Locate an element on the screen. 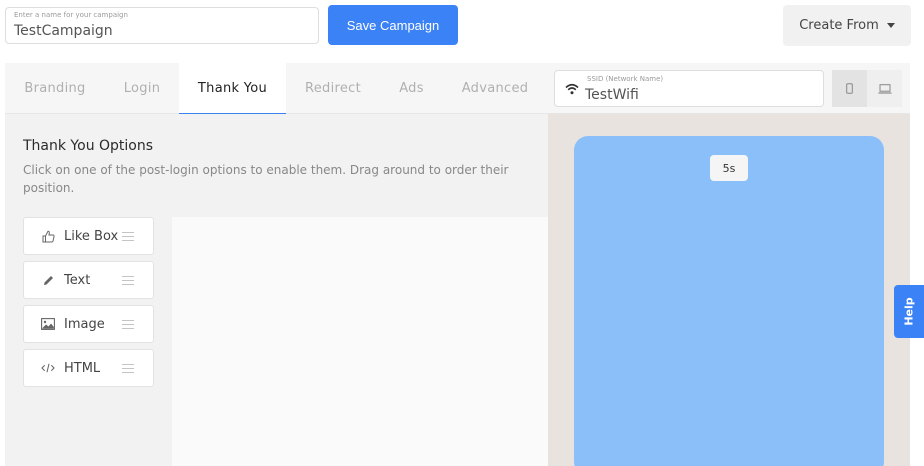 This screenshot has height=466, width=924. pencil-icon is located at coordinates (48, 280).